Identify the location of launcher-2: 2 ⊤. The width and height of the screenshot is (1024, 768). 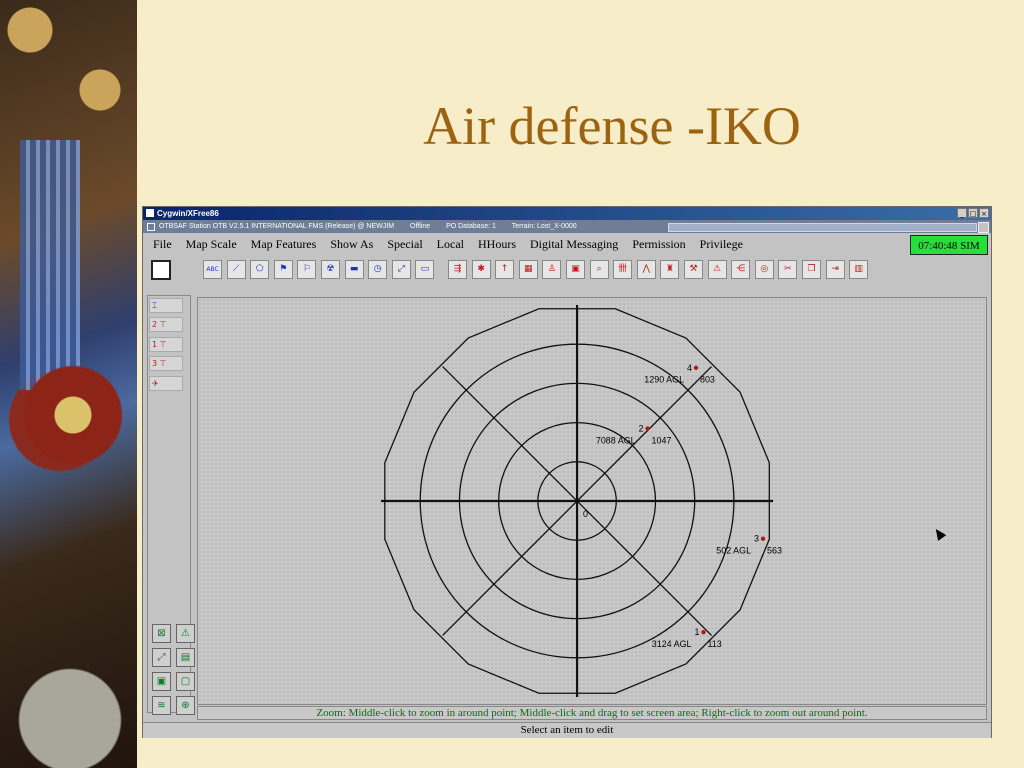
(166, 324).